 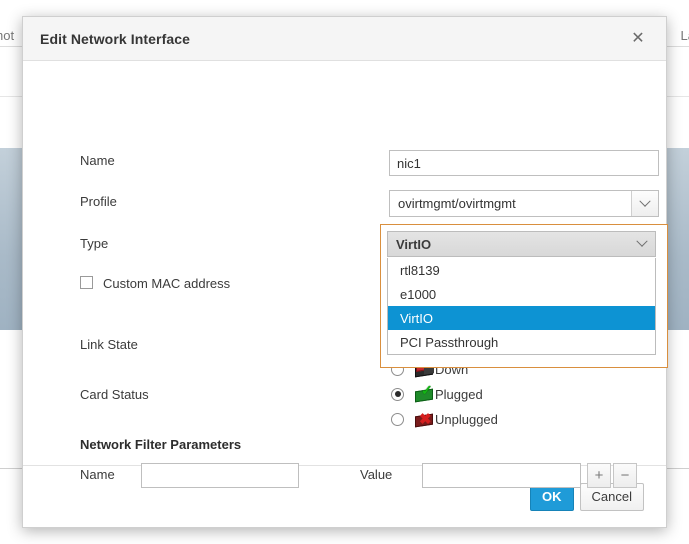 I want to click on custom-mac-label: Custom MAC address, so click(x=167, y=283).